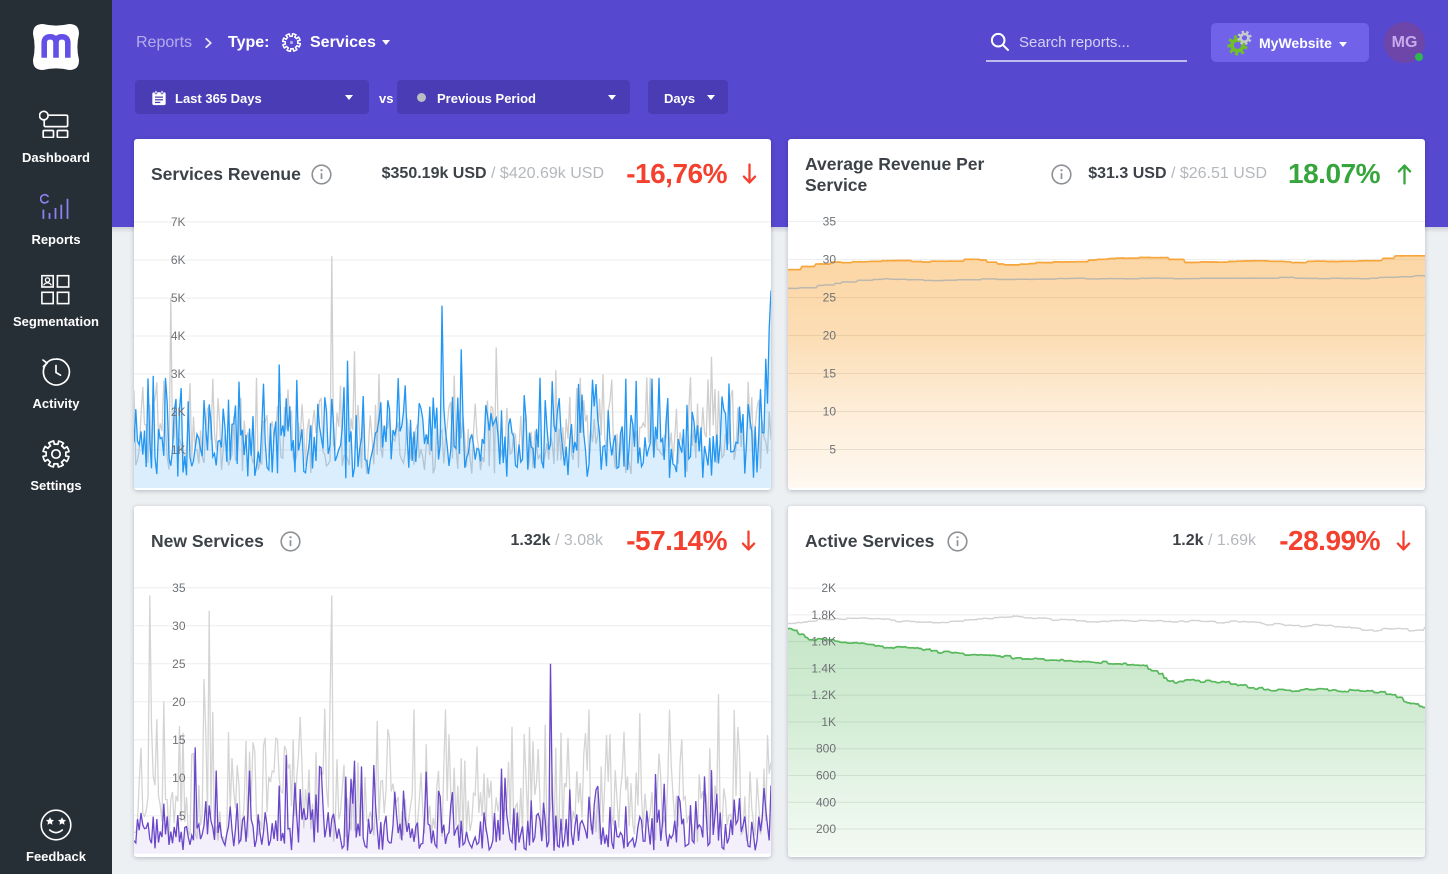 This screenshot has width=1448, height=874. Describe the element at coordinates (823, 695) in the screenshot. I see `svg-text: 1.2K` at that location.